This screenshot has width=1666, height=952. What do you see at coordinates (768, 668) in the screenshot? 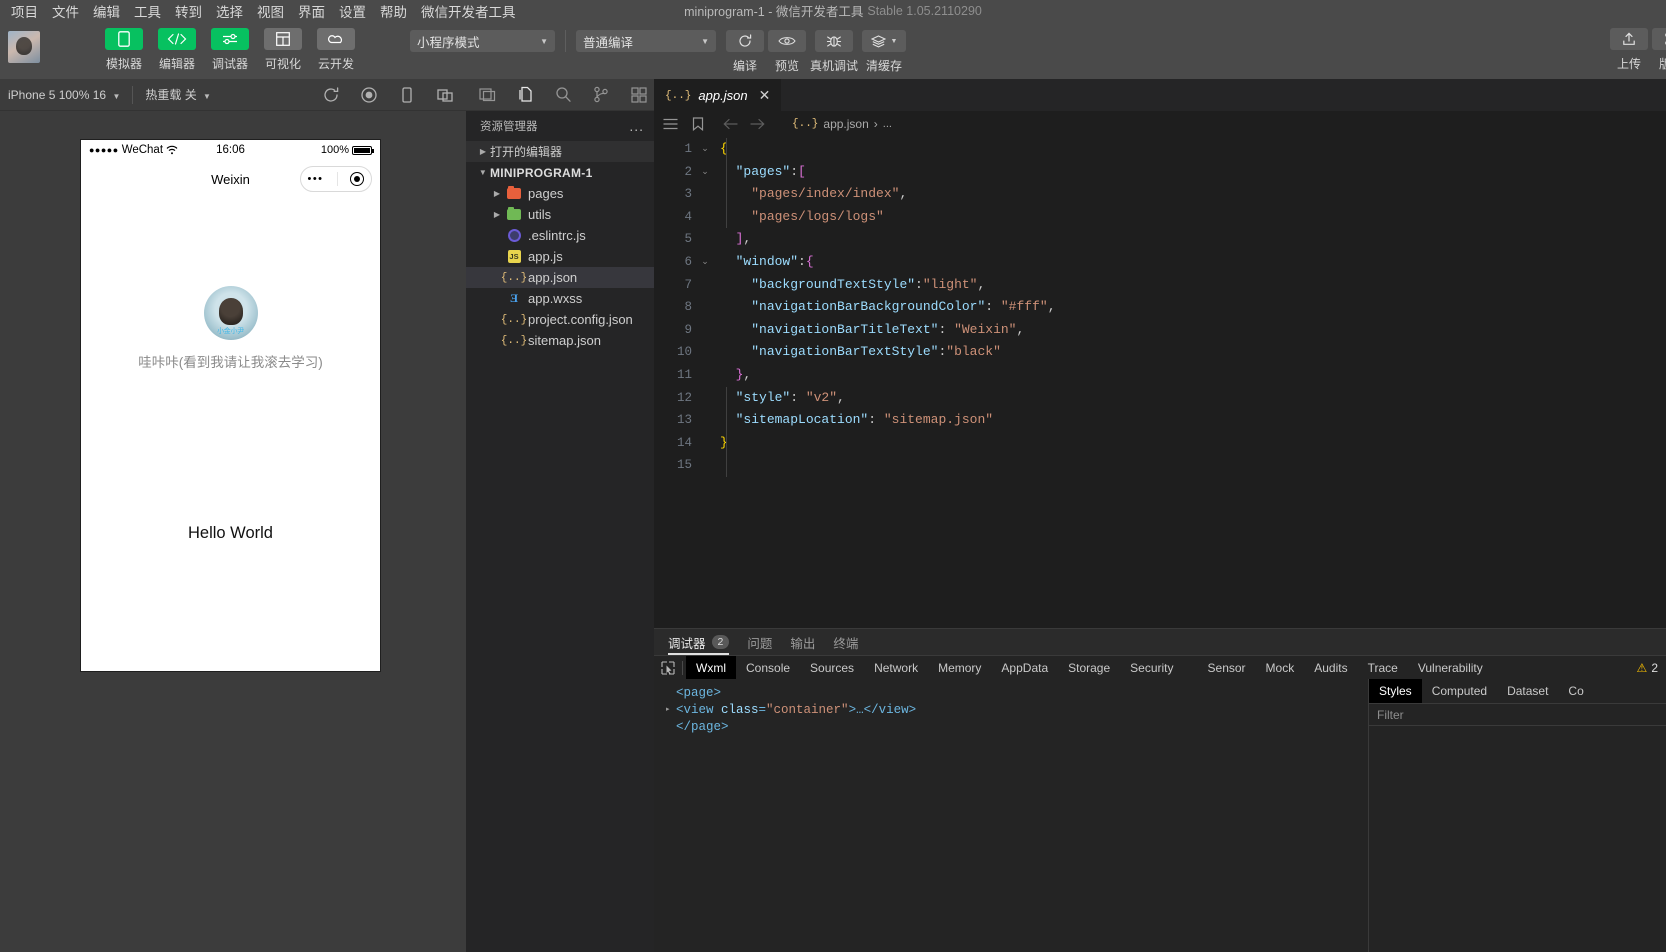
I see `devtools-tab-console: Console` at bounding box center [768, 668].